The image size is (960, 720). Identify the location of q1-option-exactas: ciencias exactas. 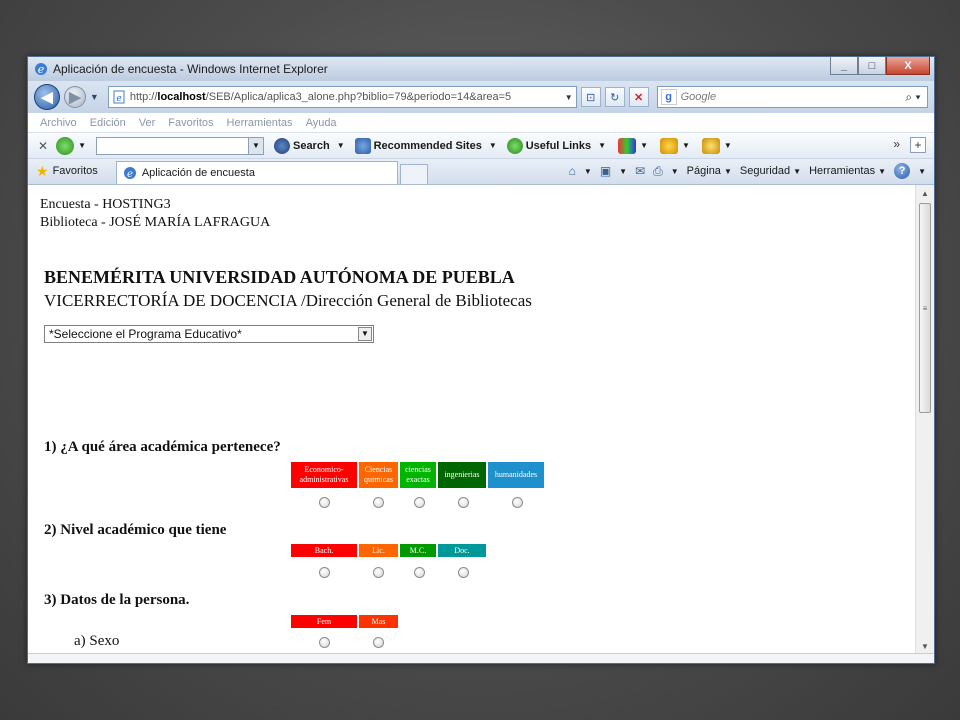
(418, 475).